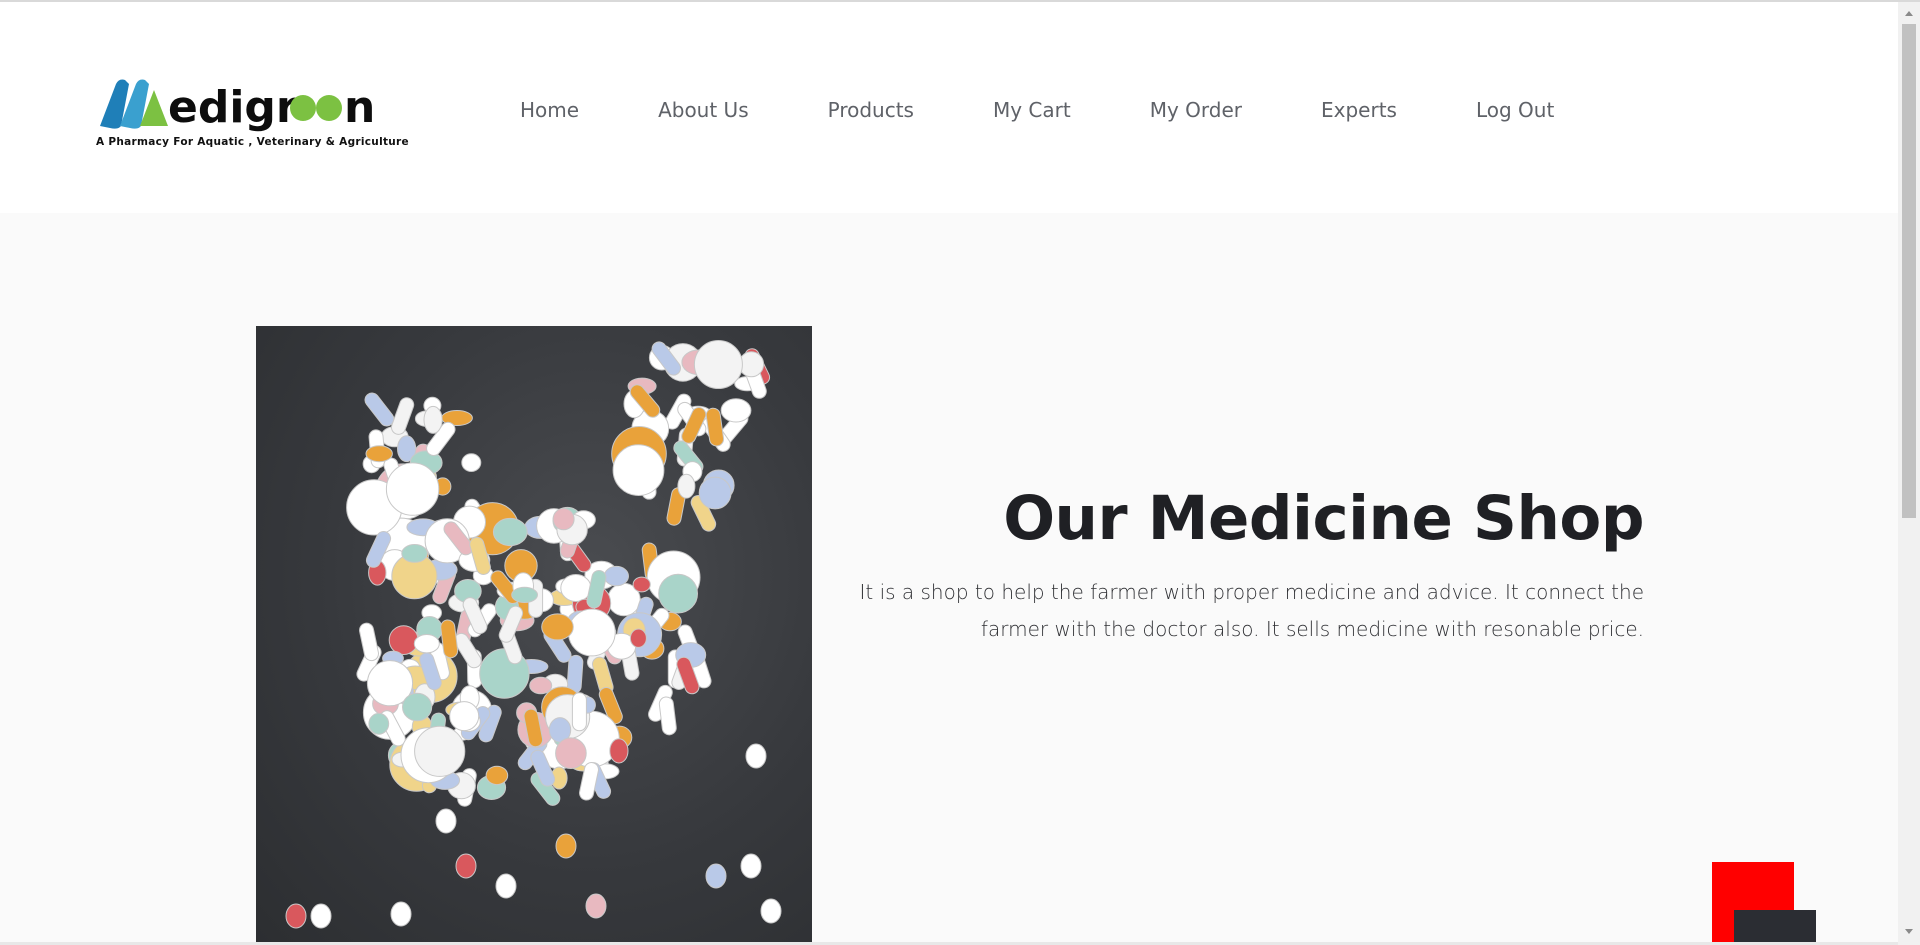 Image resolution: width=1920 pixels, height=945 pixels. What do you see at coordinates (1359, 110) in the screenshot?
I see `nav-experts: Experts` at bounding box center [1359, 110].